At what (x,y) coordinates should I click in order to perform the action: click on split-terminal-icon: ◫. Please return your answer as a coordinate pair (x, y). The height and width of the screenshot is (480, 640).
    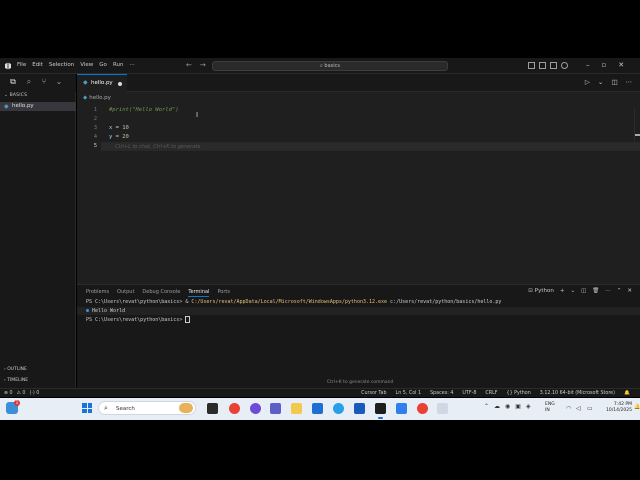
    Looking at the image, I should click on (583, 291).